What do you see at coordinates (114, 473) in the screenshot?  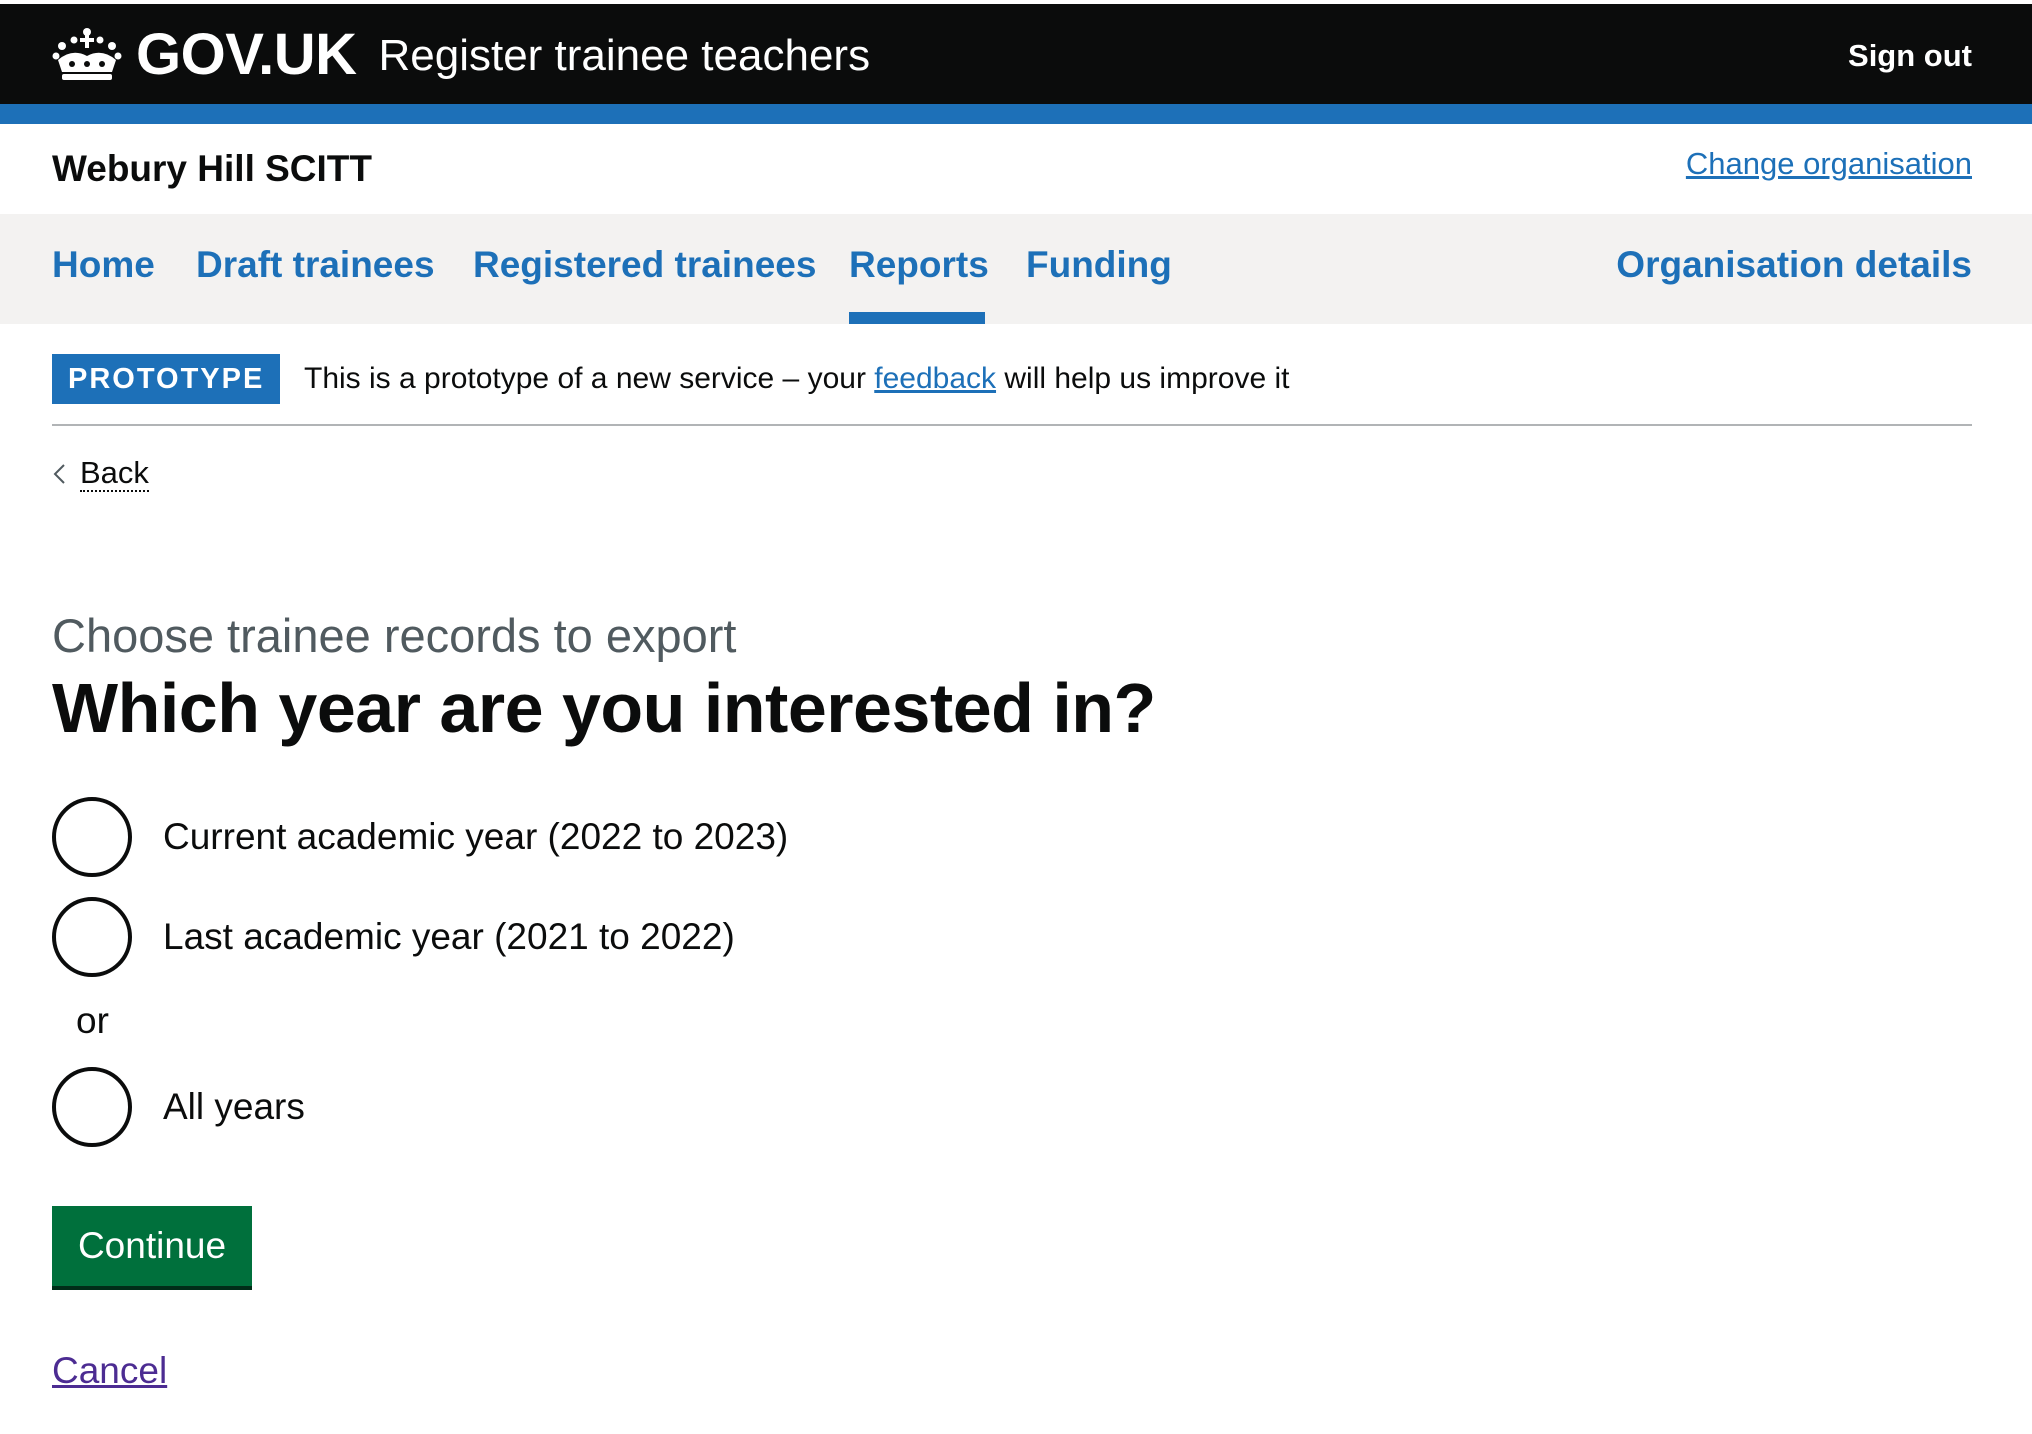 I see `back-link-label: Back` at bounding box center [114, 473].